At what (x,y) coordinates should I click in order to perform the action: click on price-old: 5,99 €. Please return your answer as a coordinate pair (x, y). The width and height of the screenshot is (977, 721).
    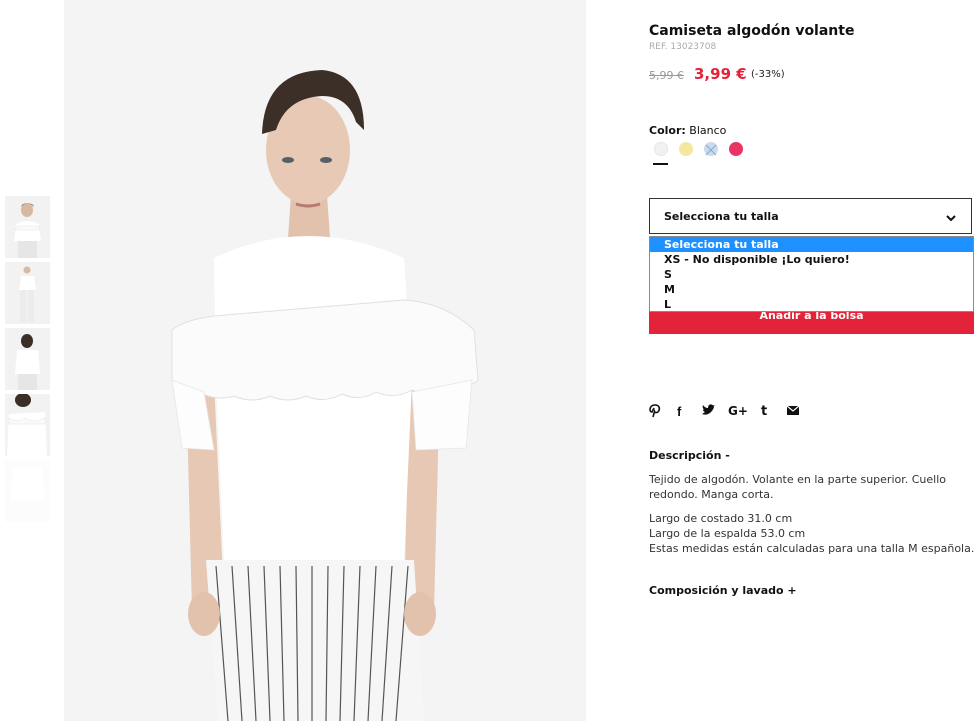
    Looking at the image, I should click on (666, 75).